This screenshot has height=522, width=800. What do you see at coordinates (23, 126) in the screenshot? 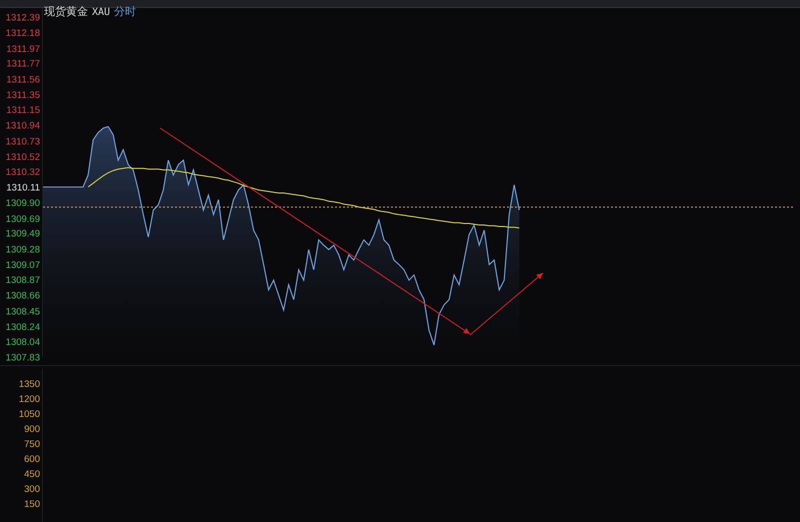
I see `axis-label: 1310.94` at bounding box center [23, 126].